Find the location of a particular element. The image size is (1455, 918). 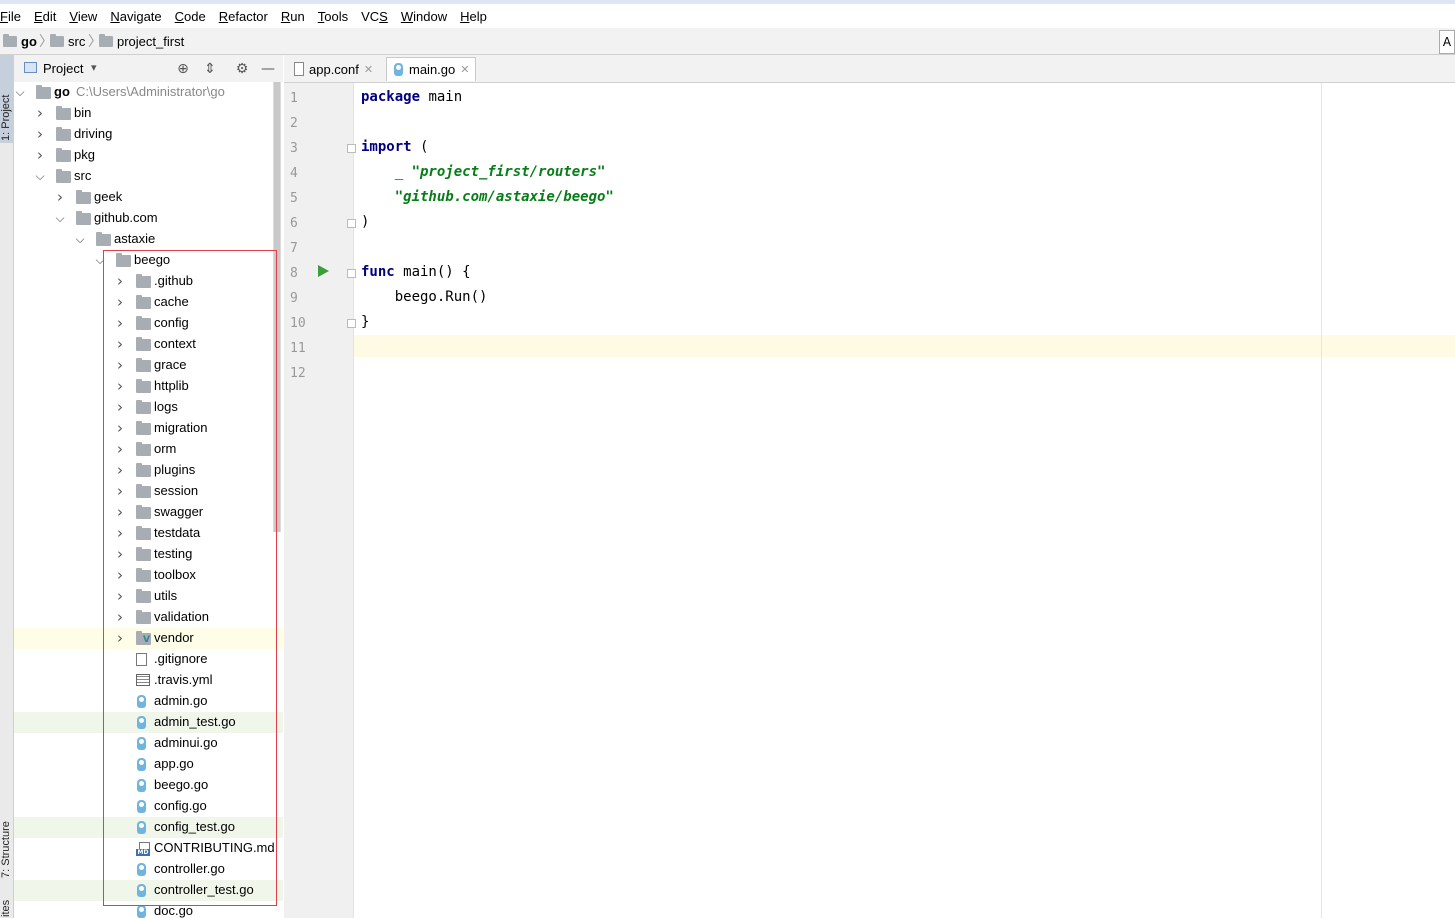

tree-file-row: admin_test.go is located at coordinates (148, 722).